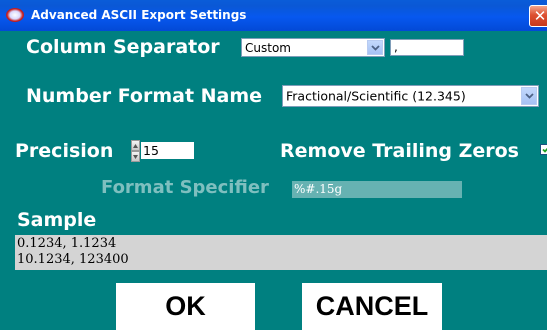 The image size is (547, 330). I want to click on stepper-down-button, so click(135, 156).